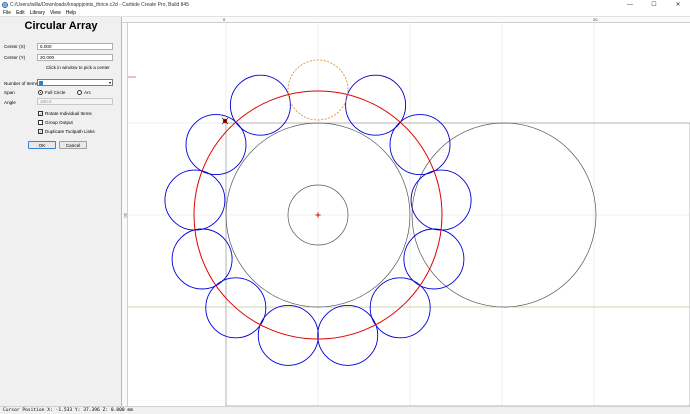 The height and width of the screenshot is (414, 690). What do you see at coordinates (61, 26) in the screenshot?
I see `panel-title: Circular Array` at bounding box center [61, 26].